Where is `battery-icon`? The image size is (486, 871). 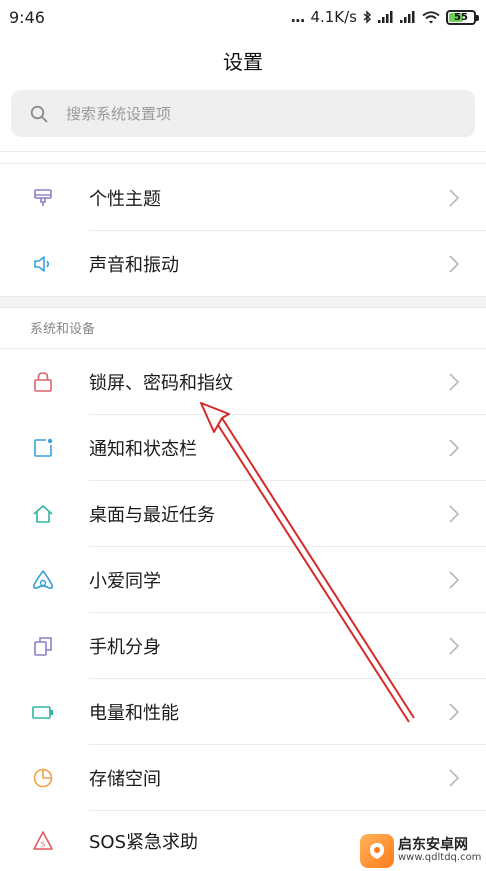
battery-icon is located at coordinates (43, 712).